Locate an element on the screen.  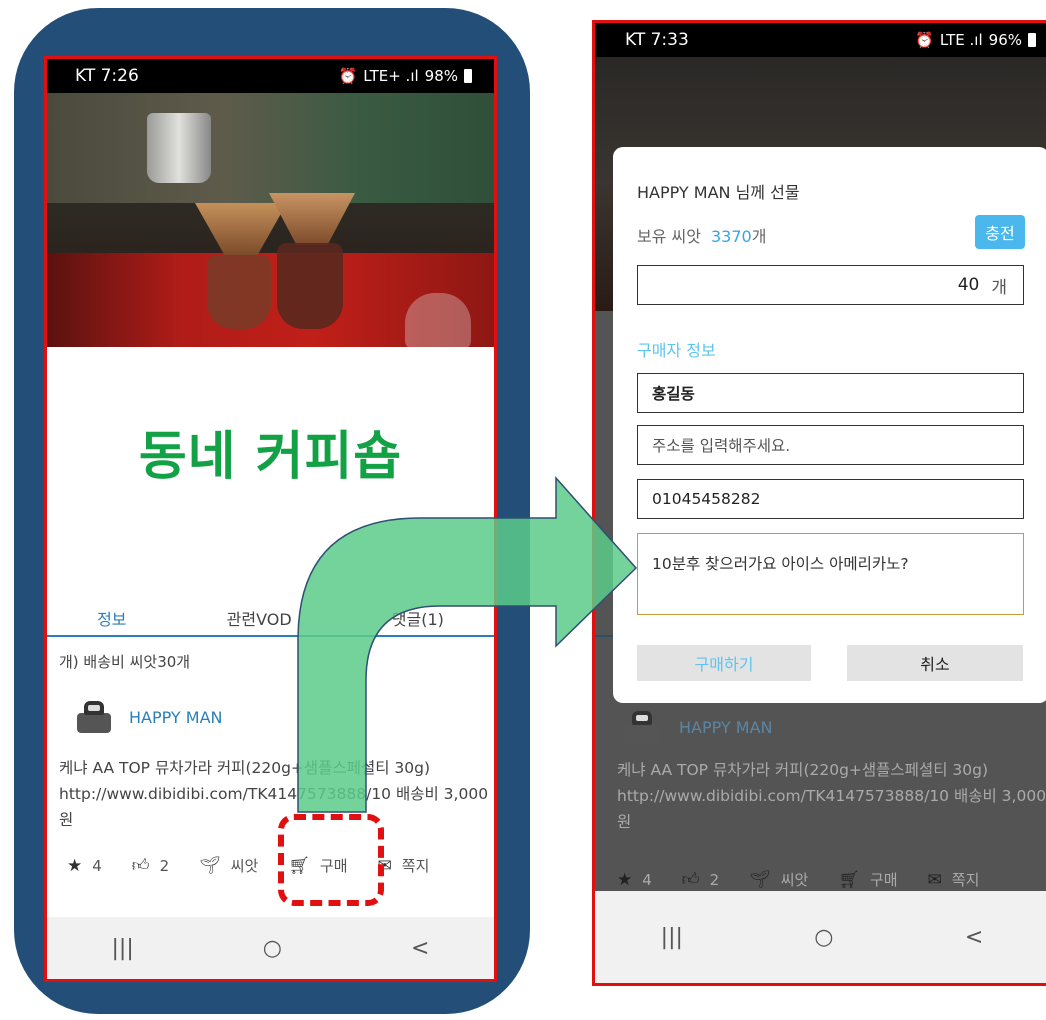
arrow-shape is located at coordinates (467, 644).